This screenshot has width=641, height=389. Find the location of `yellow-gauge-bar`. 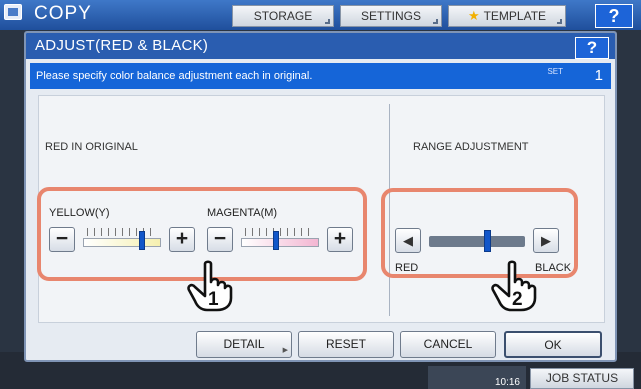

yellow-gauge-bar is located at coordinates (122, 242).